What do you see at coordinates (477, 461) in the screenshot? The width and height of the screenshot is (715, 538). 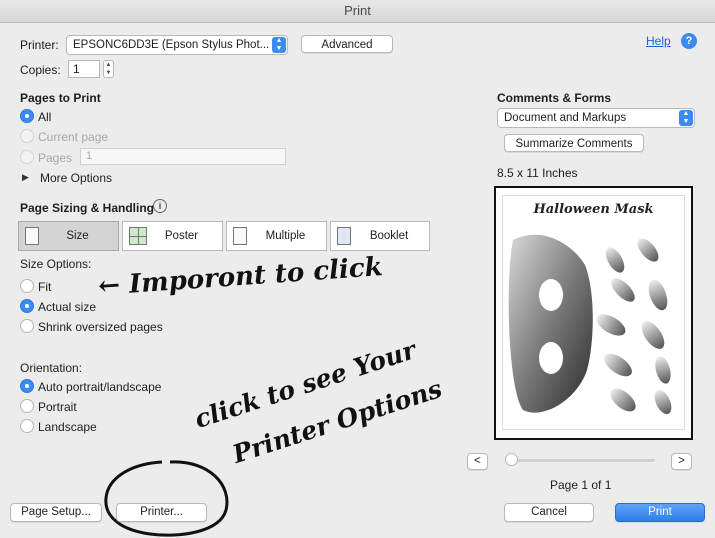 I see `previous-page-button: <` at bounding box center [477, 461].